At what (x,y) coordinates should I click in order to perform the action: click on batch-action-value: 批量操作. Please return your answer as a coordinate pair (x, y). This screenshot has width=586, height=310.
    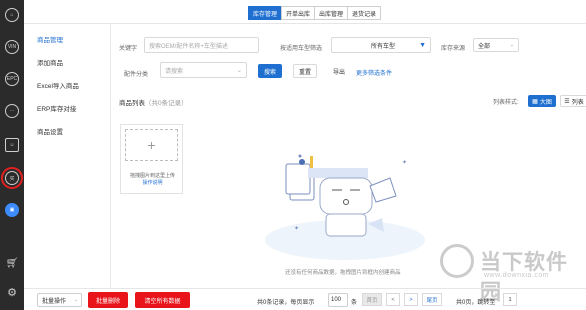
    Looking at the image, I should click on (54, 301).